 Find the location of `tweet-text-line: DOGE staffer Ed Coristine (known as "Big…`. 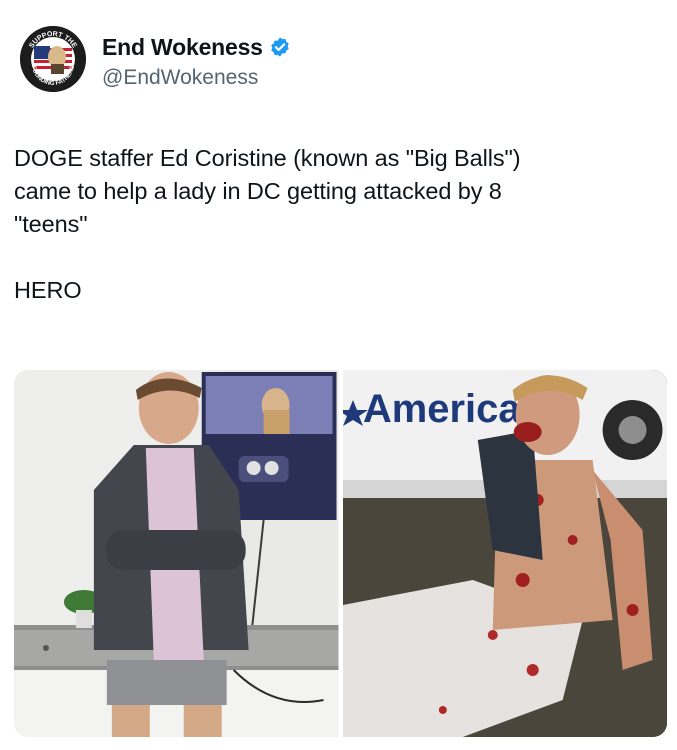

tweet-text-line: DOGE staffer Ed Coristine (known as "Big… is located at coordinates (267, 158).